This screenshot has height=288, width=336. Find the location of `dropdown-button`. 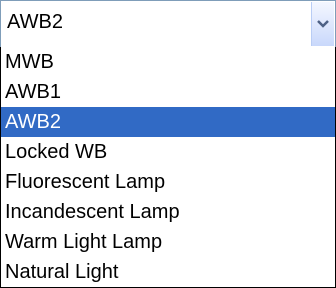

dropdown-button is located at coordinates (322, 24).